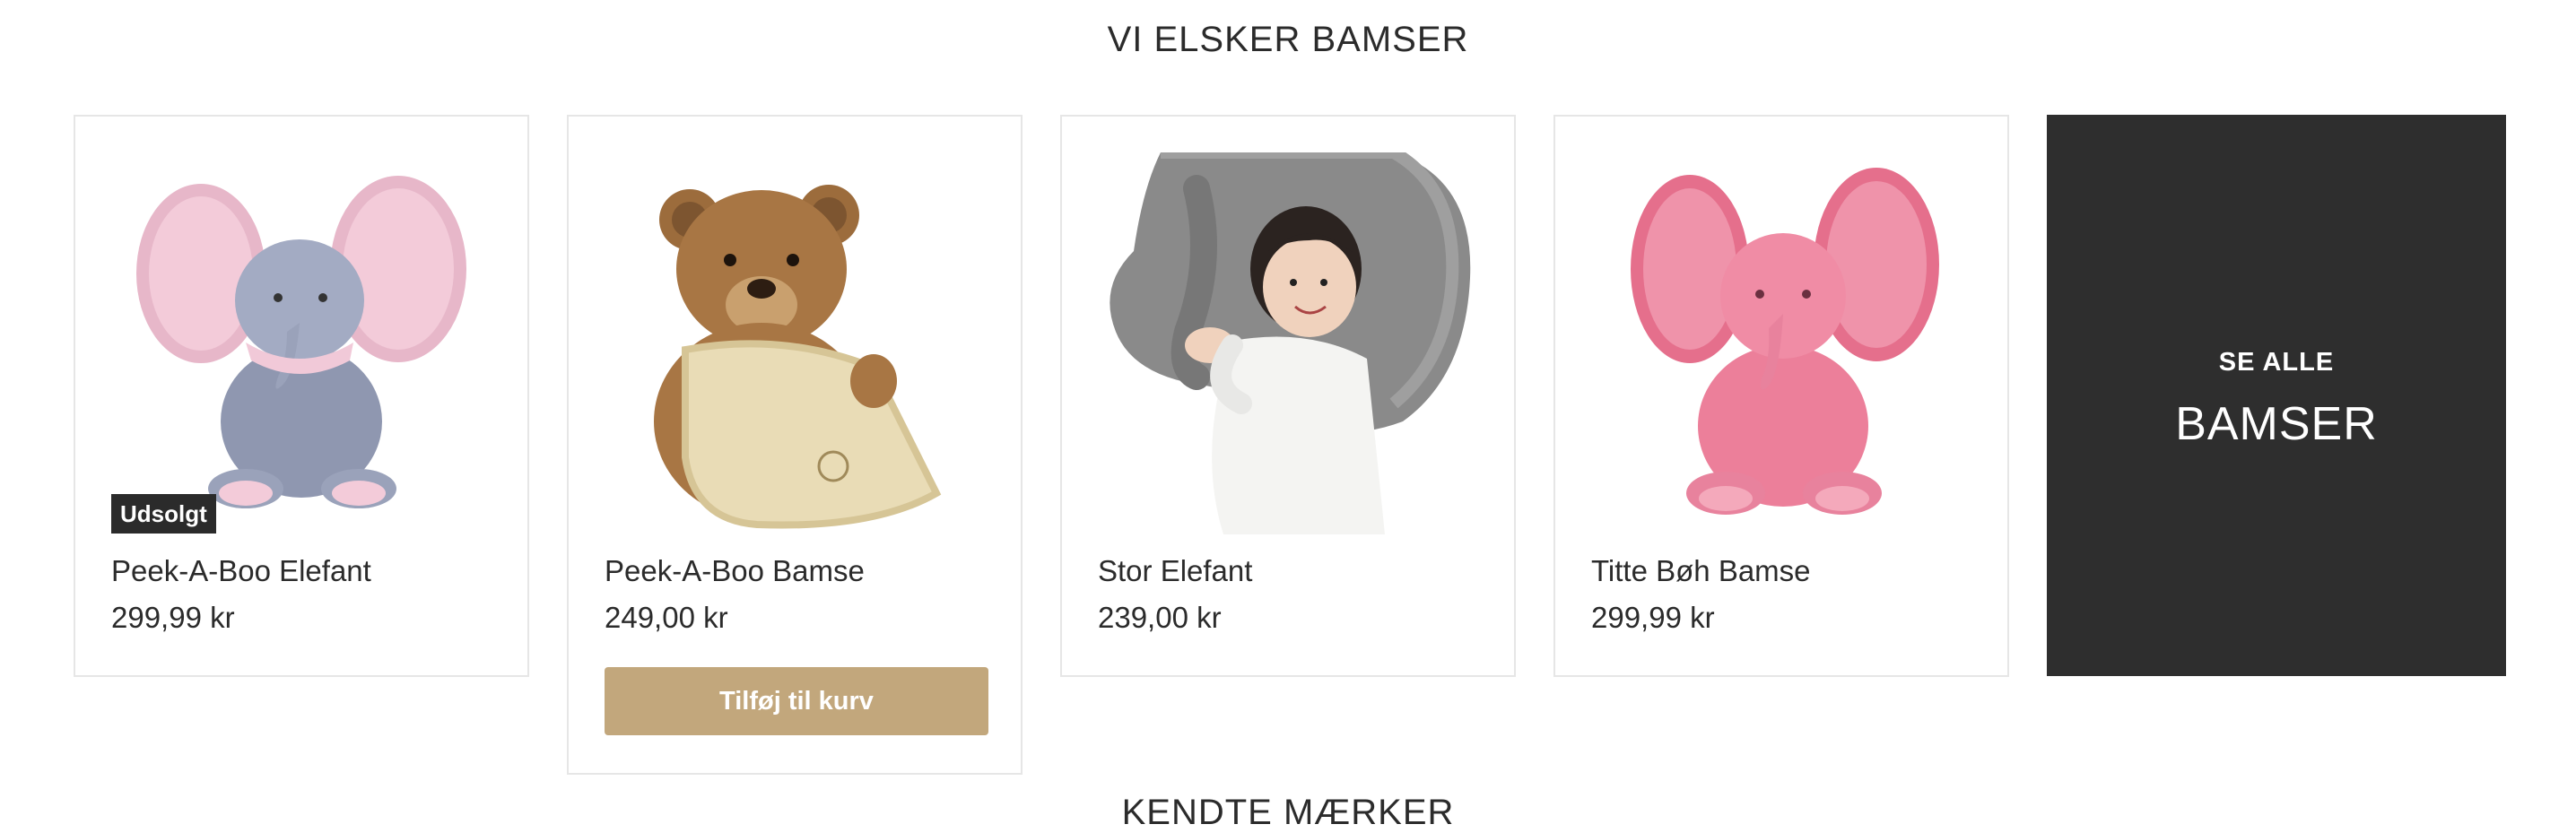  What do you see at coordinates (798, 357) in the screenshot?
I see `teddy-bear-plush-icon` at bounding box center [798, 357].